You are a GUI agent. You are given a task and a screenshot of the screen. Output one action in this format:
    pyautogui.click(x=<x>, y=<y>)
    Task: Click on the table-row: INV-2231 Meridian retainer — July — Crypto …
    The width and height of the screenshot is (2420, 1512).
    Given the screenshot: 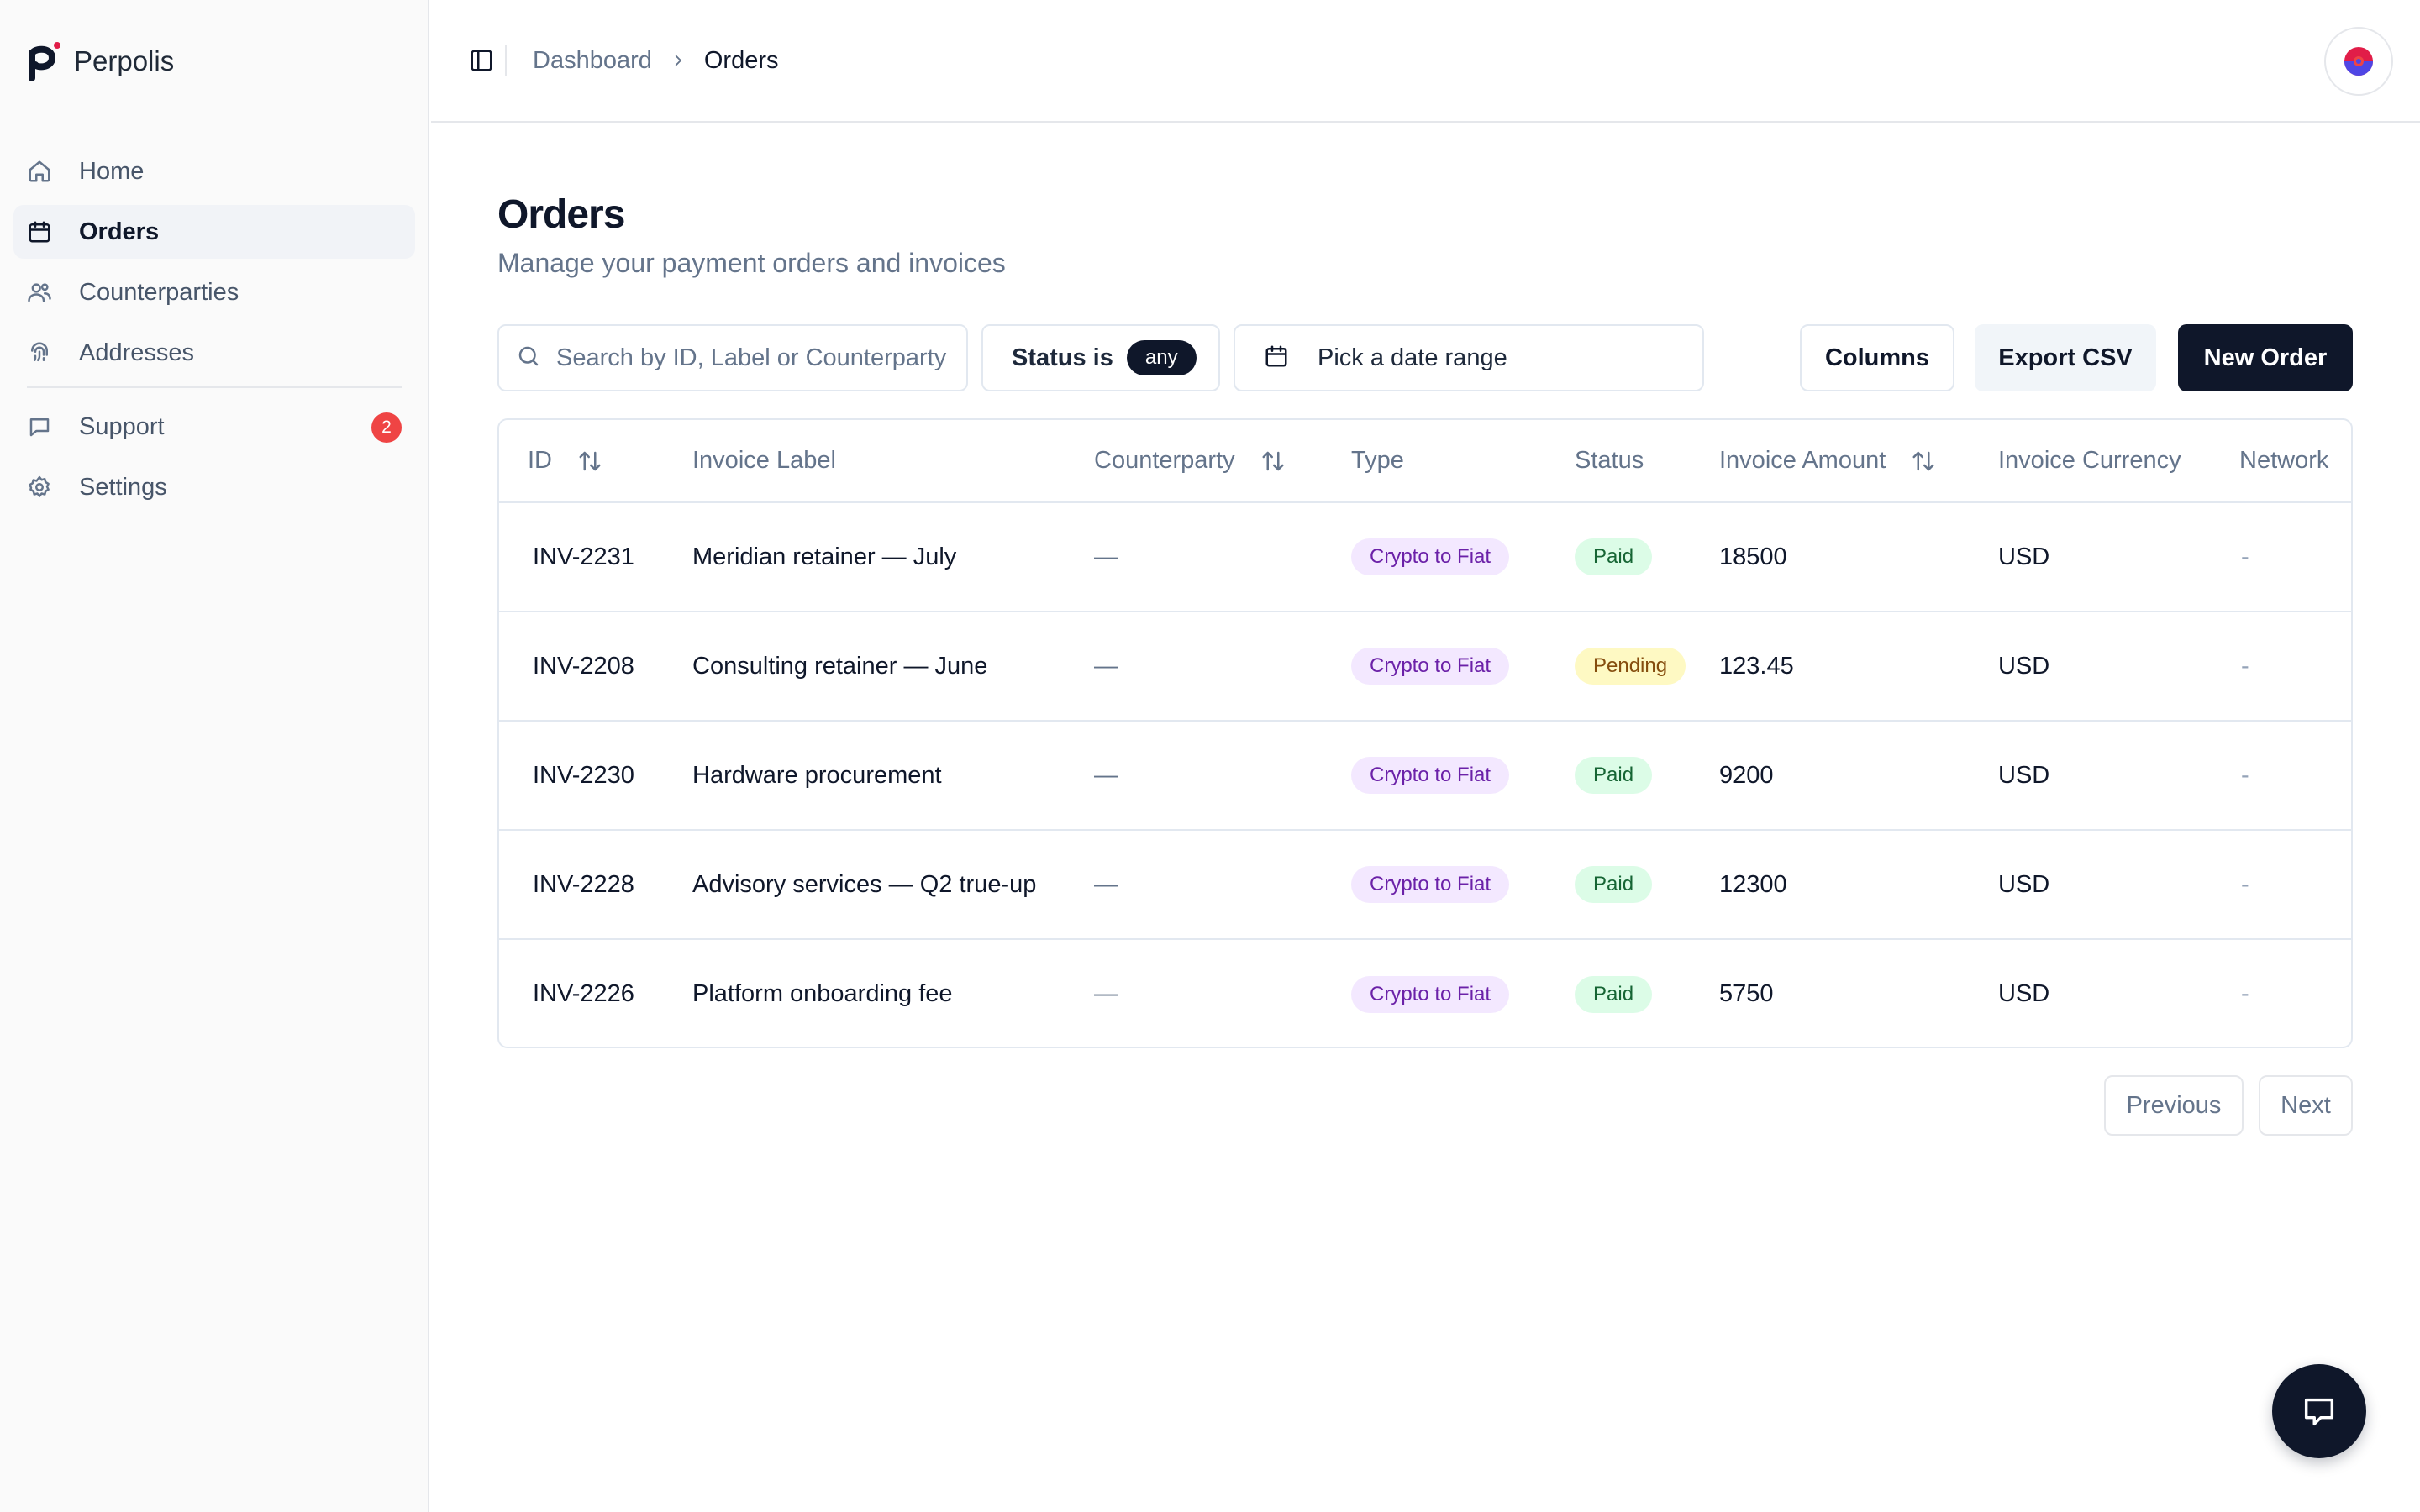 What is the action you would take?
    pyautogui.click(x=1425, y=557)
    